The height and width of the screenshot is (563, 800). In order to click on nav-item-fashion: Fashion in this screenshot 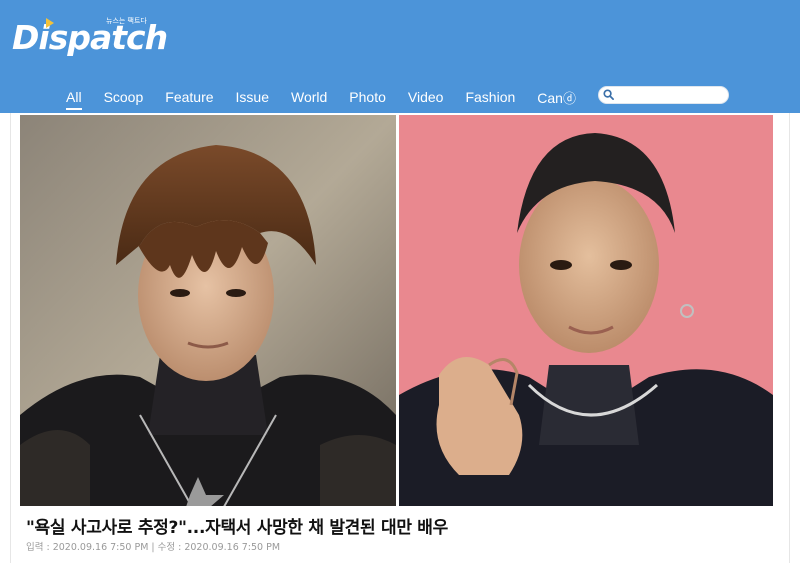, I will do `click(490, 97)`.